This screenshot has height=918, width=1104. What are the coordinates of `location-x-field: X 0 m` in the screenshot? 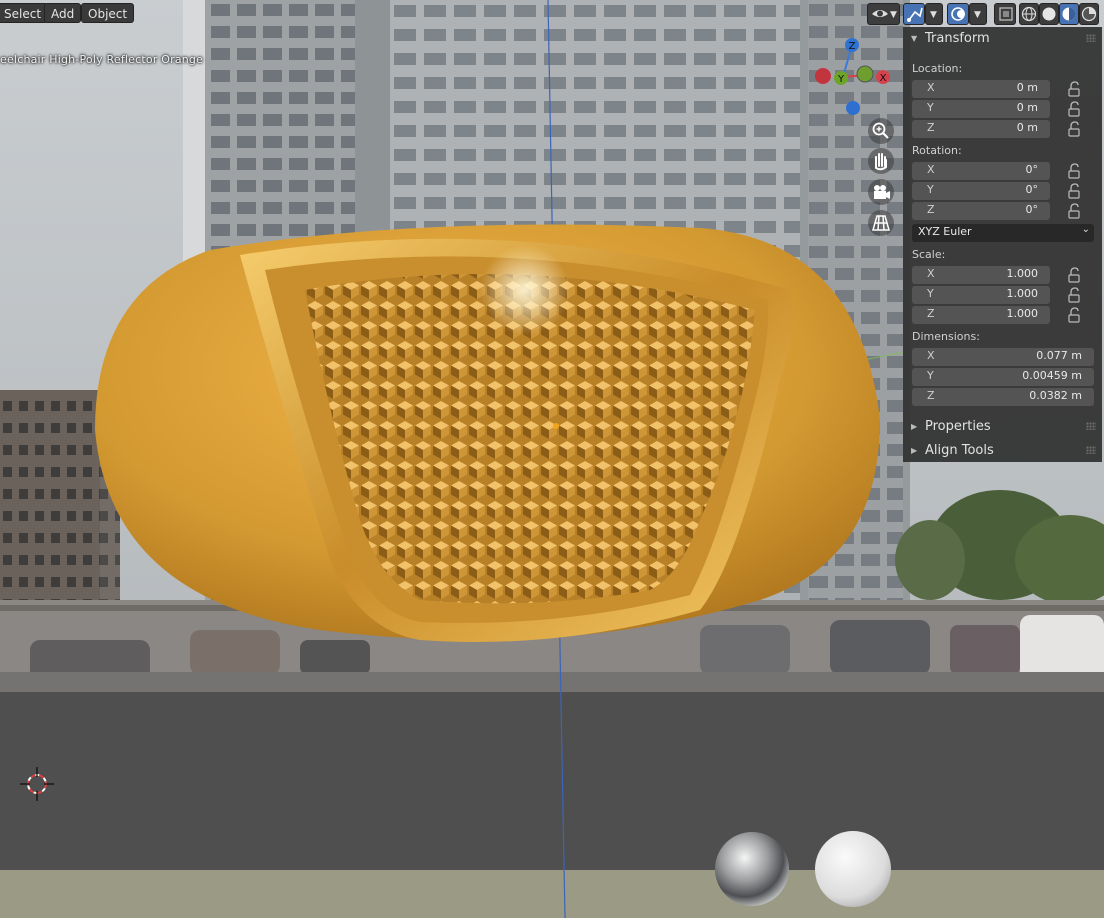 It's located at (981, 89).